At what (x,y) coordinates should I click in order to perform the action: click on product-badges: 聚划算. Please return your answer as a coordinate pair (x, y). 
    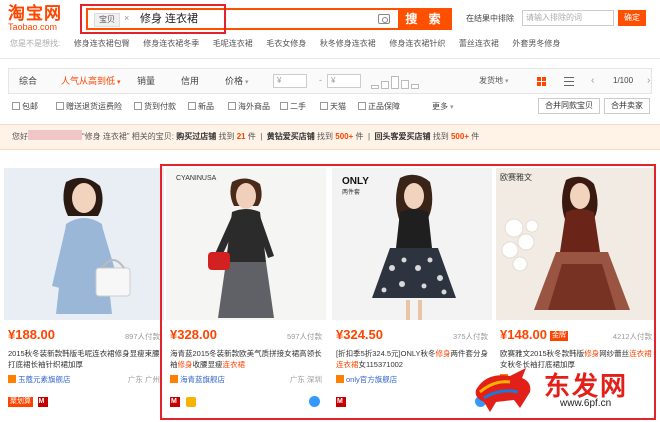
    Looking at the image, I should click on (29, 402).